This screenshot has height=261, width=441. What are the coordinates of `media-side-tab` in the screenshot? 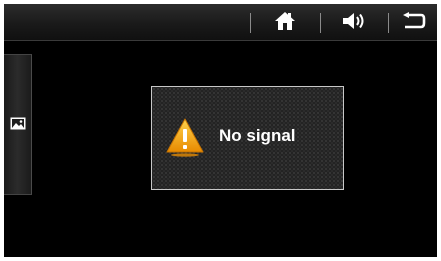 It's located at (18, 124).